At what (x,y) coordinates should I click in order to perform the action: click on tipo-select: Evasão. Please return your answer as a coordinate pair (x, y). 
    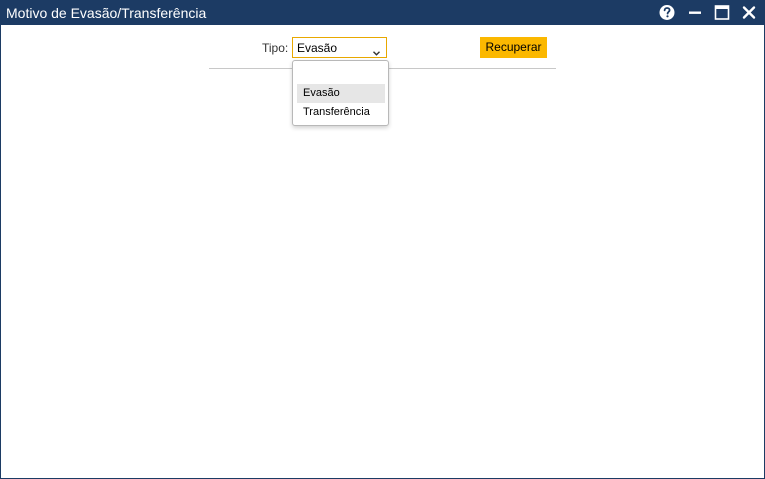
    Looking at the image, I should click on (339, 47).